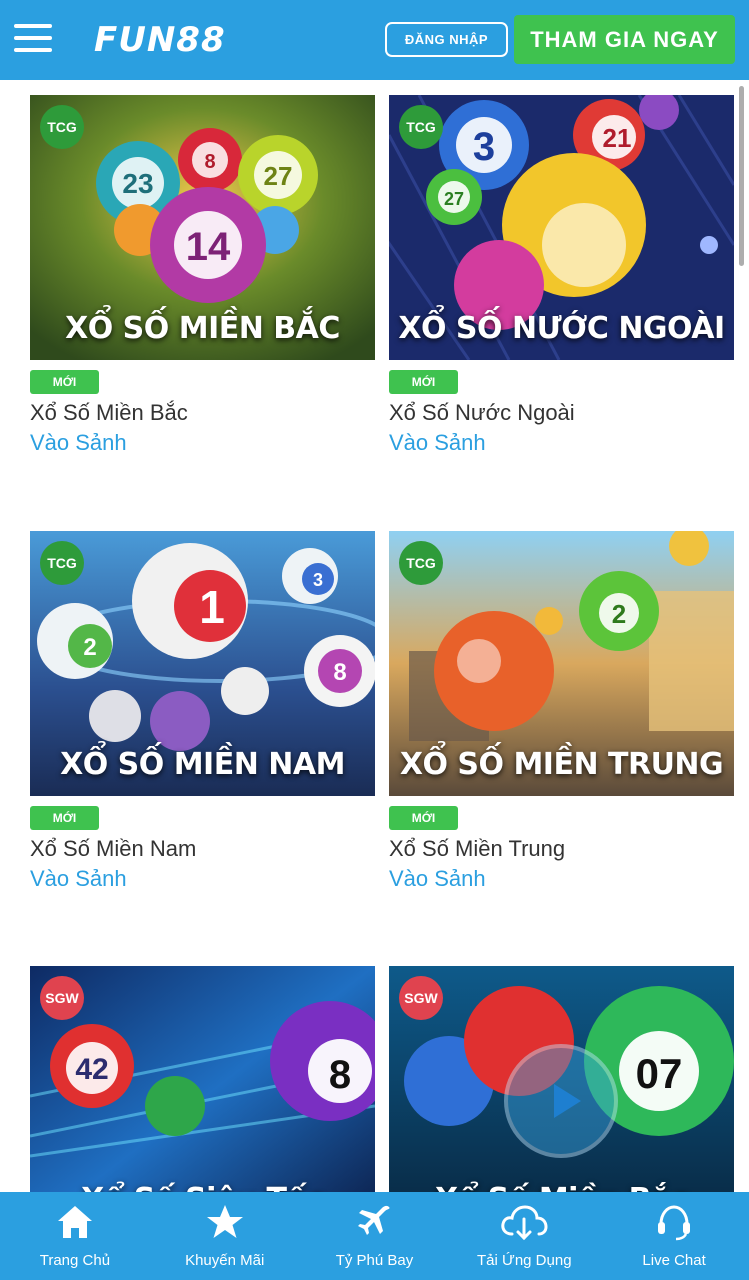 The image size is (749, 1280). I want to click on top-header: FUN88 ĐĂNG NHẬP THAM GIA NGAY, so click(374, 40).